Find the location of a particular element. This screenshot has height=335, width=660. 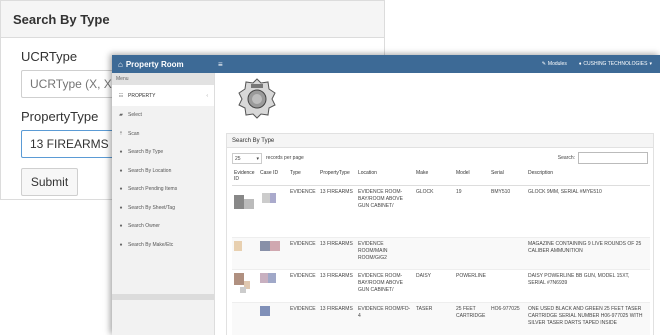

caret-down-icon: ▾ is located at coordinates (650, 64).